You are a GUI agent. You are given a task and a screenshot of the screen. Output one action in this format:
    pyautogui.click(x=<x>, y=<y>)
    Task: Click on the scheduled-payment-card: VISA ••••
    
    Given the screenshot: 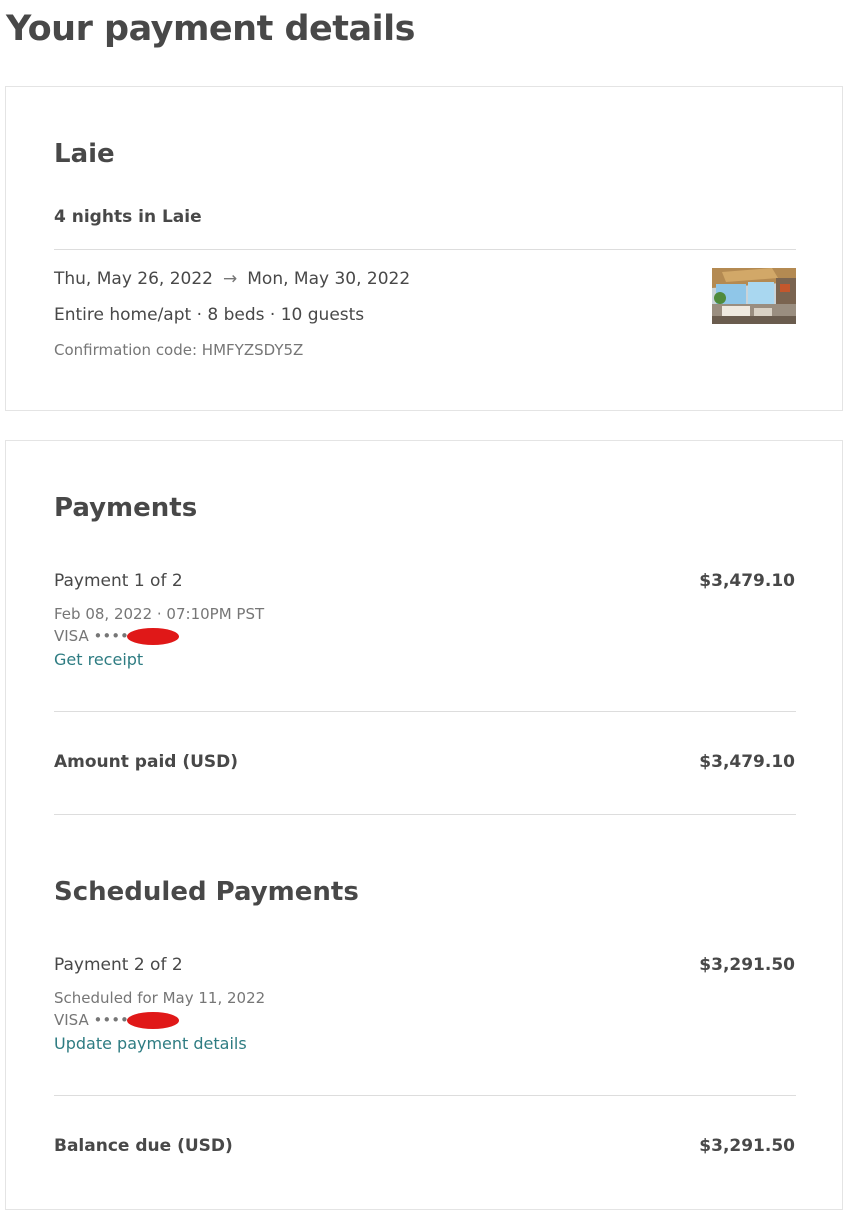 What is the action you would take?
    pyautogui.click(x=116, y=1020)
    